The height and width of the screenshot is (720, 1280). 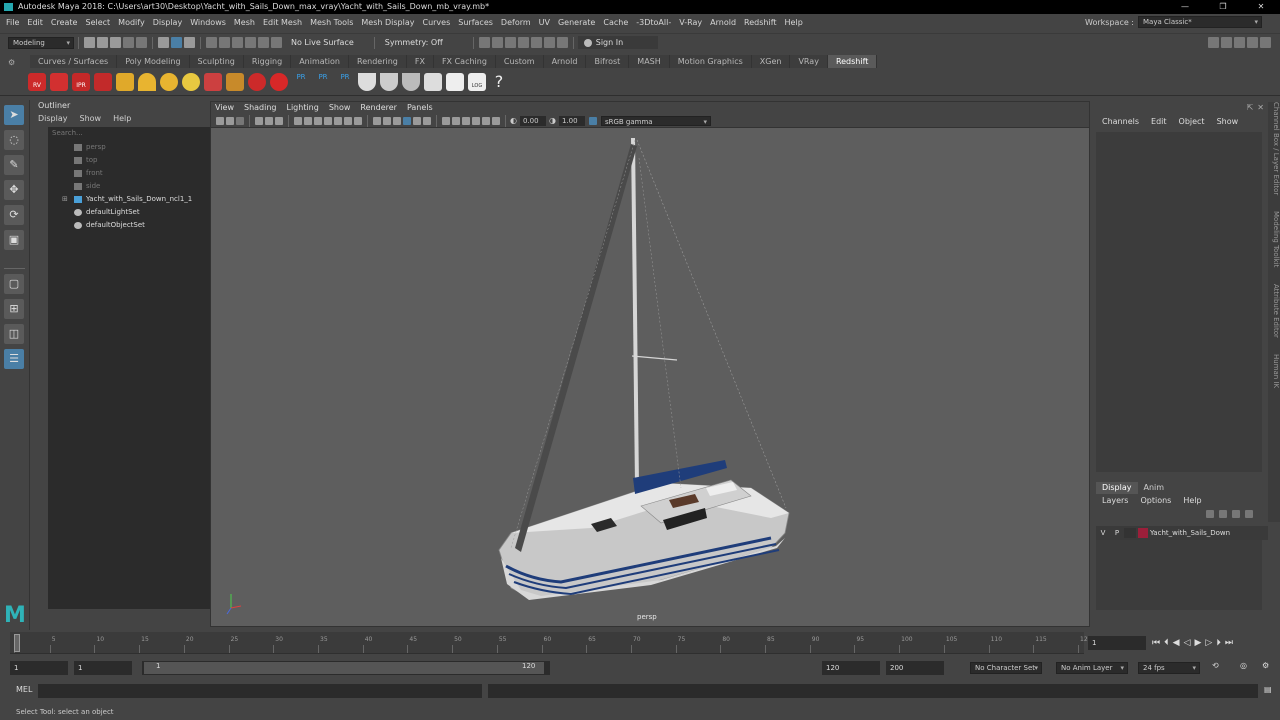 What do you see at coordinates (328, 120) in the screenshot?
I see `gate-mask-icon` at bounding box center [328, 120].